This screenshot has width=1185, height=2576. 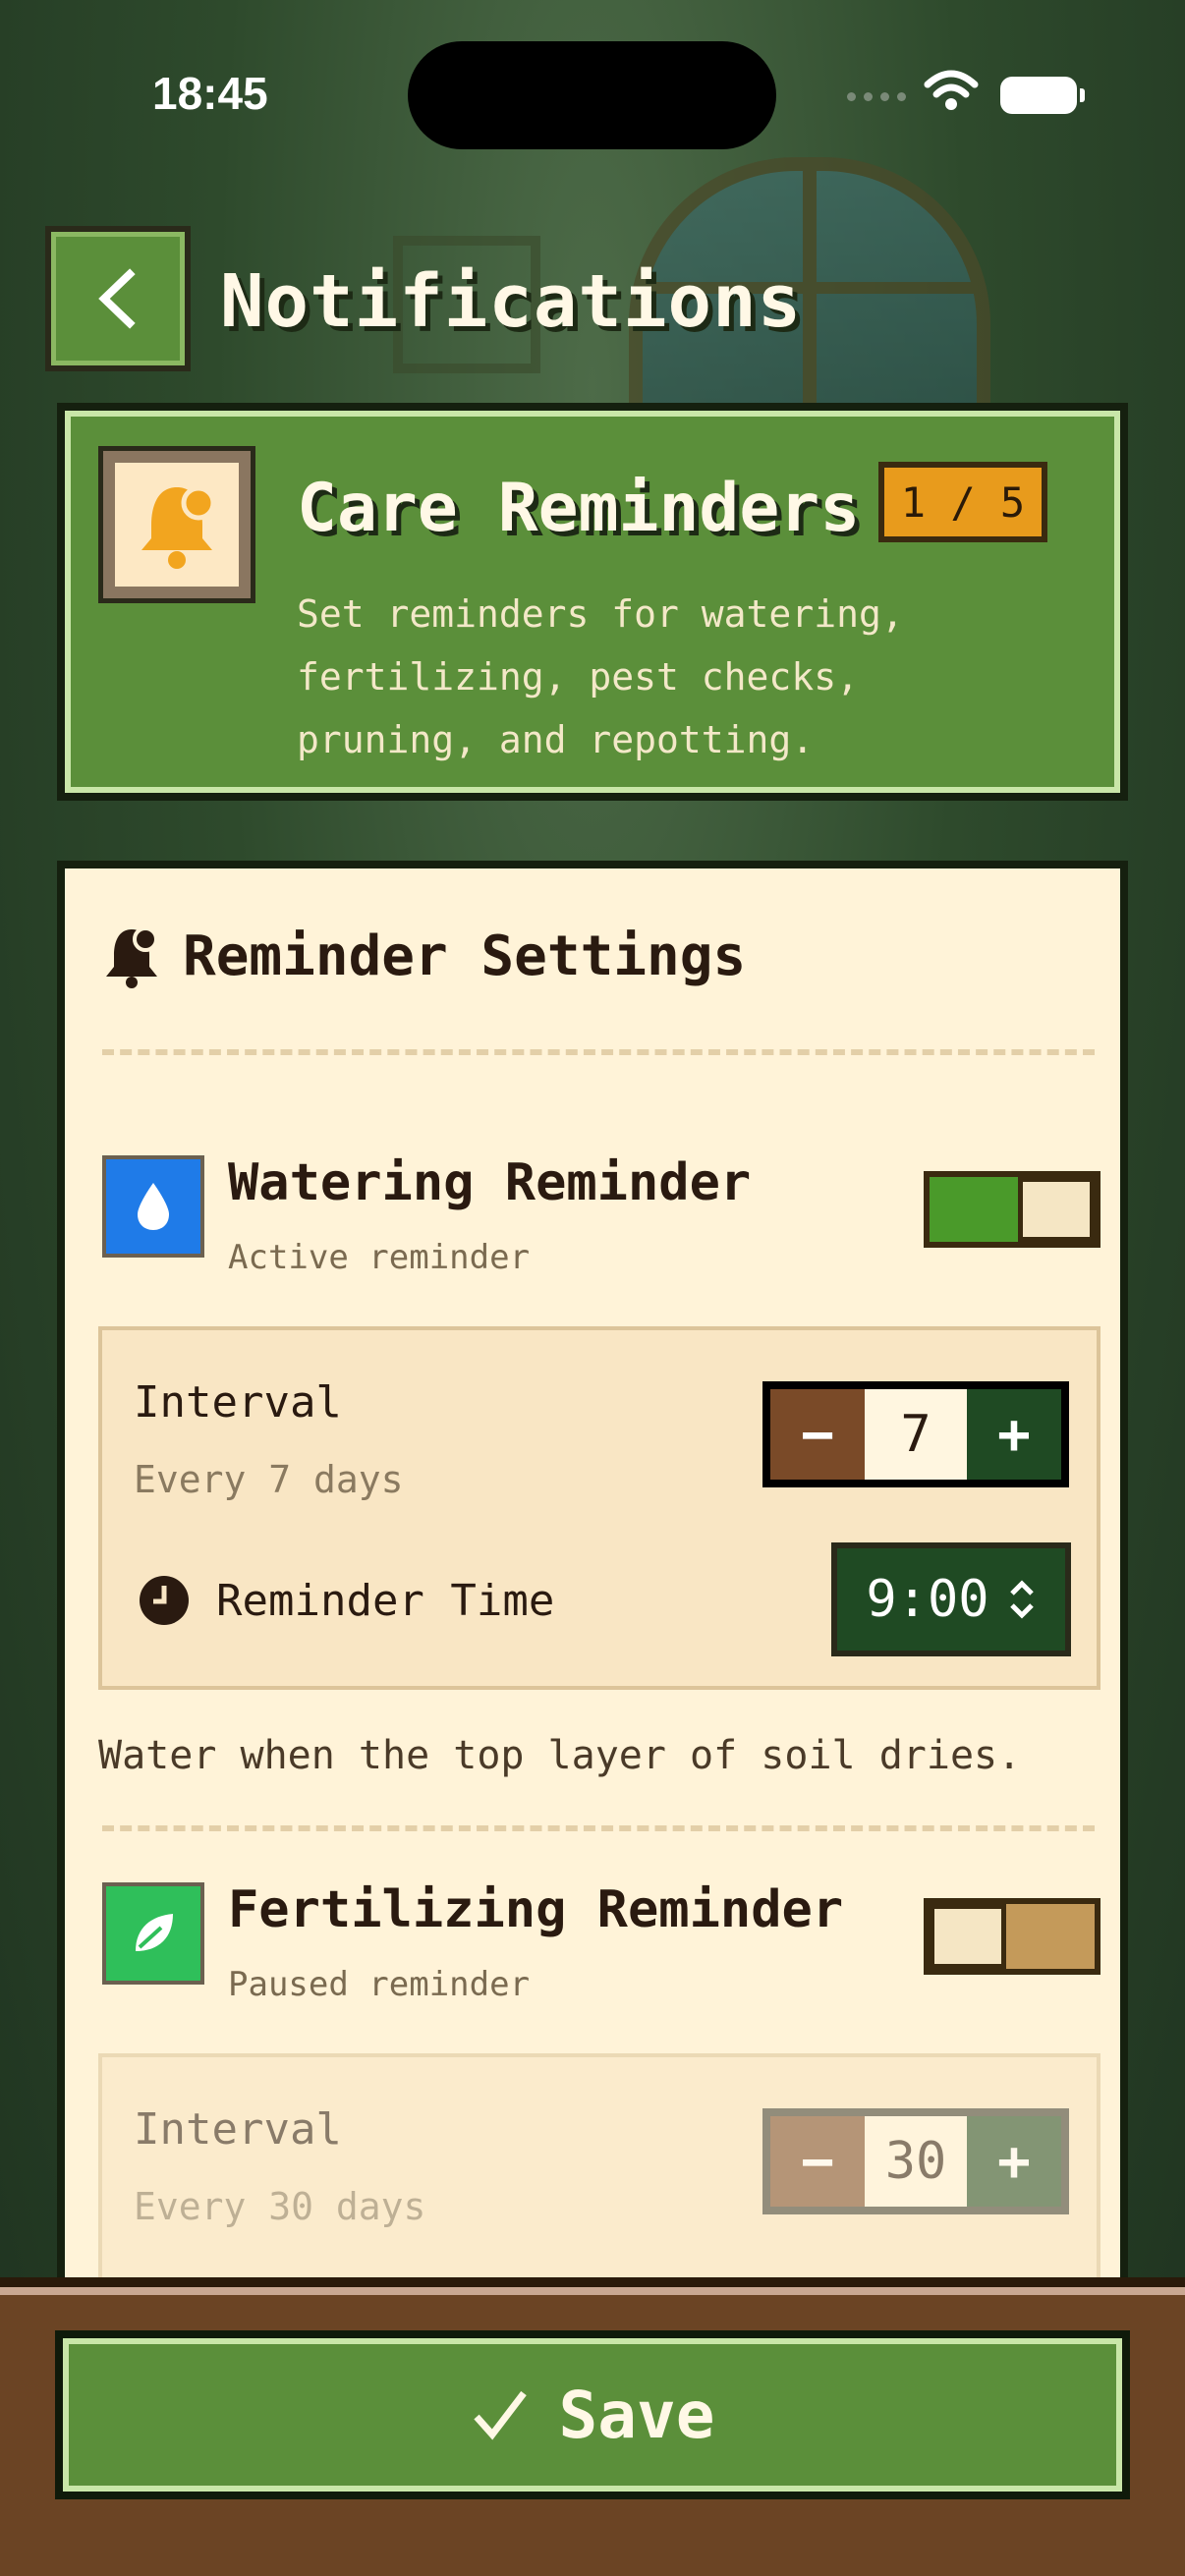 I want to click on save-button: Save, so click(x=592, y=2414).